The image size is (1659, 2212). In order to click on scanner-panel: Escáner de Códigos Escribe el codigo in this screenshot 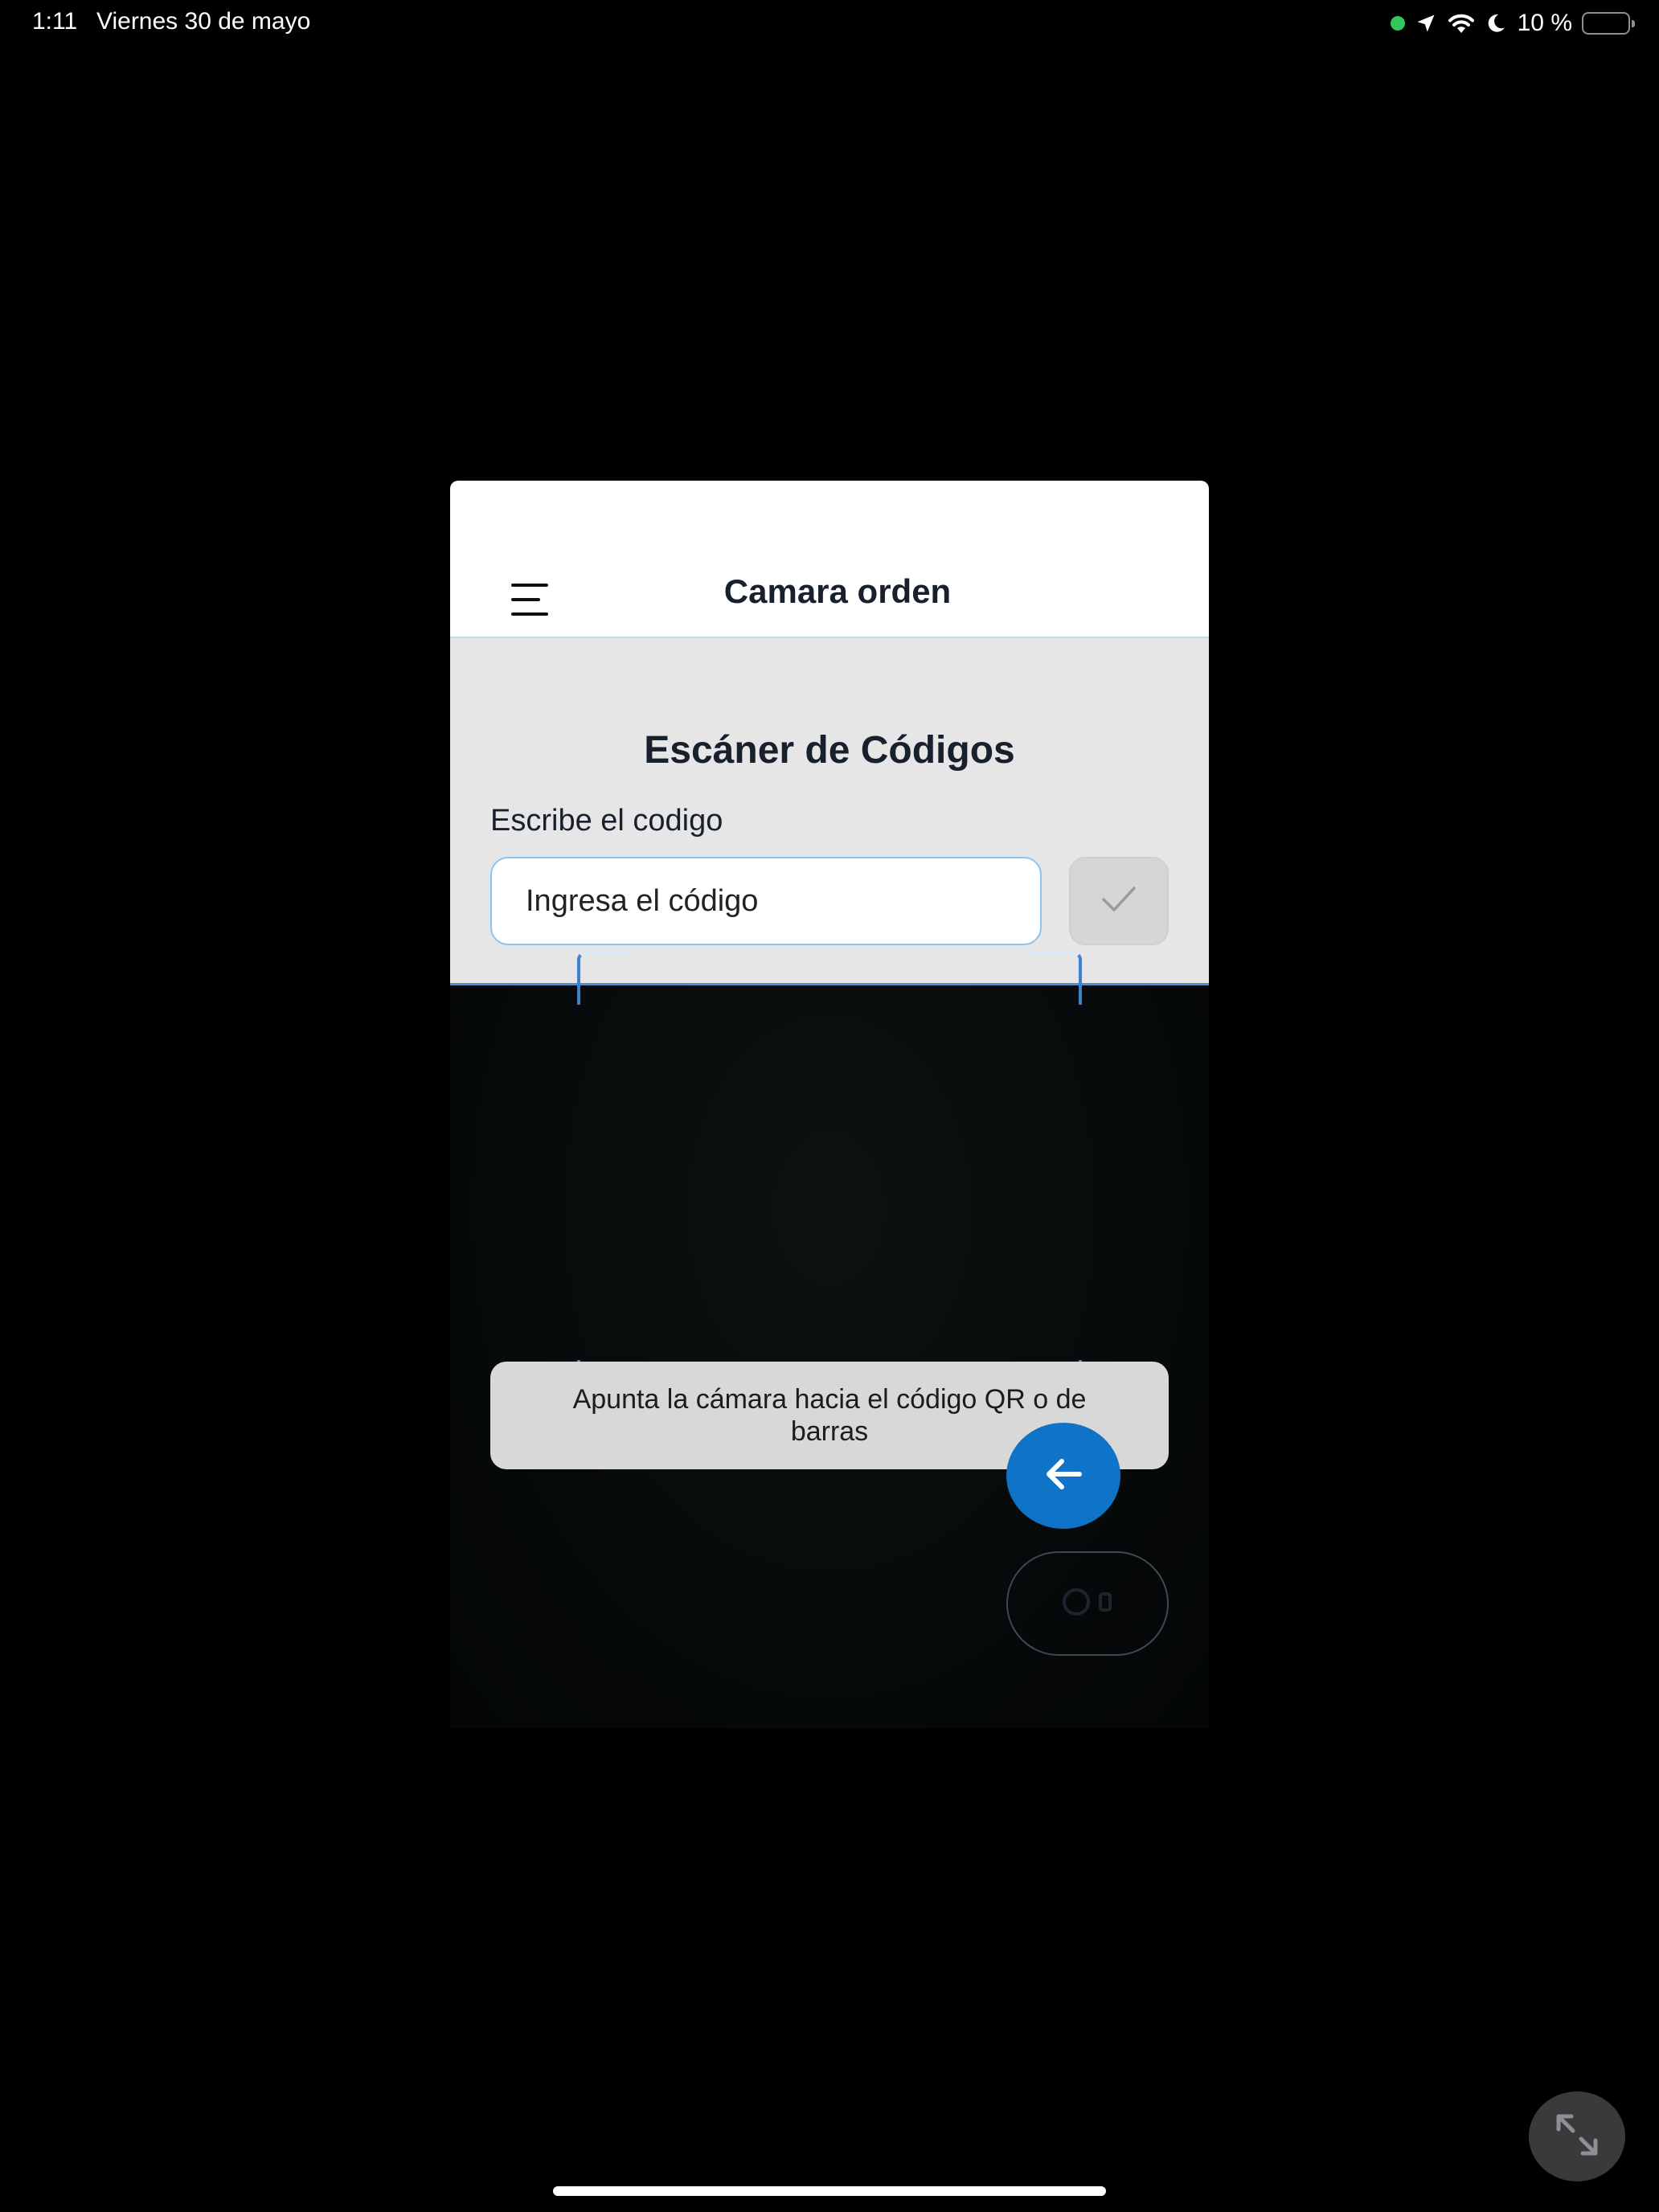, I will do `click(829, 811)`.